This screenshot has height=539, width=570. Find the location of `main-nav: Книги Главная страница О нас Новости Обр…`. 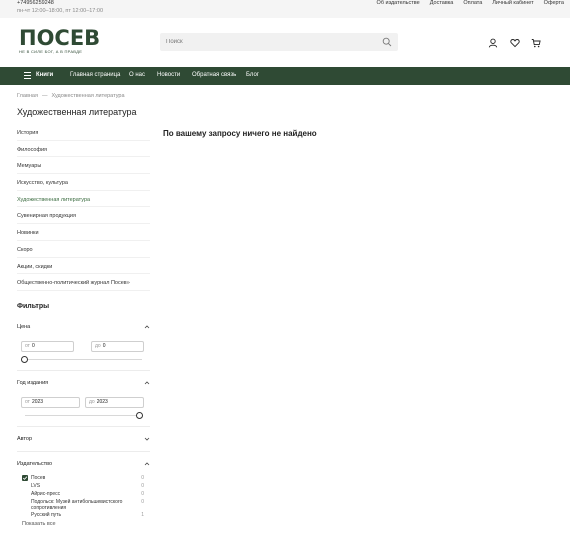

main-nav: Книги Главная страница О нас Новости Обр… is located at coordinates (285, 76).